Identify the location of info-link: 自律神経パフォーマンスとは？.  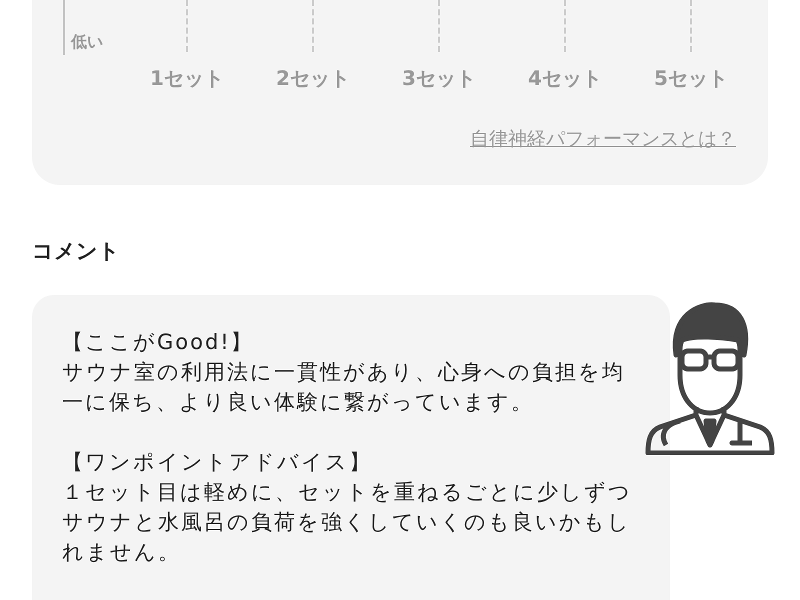
(603, 139).